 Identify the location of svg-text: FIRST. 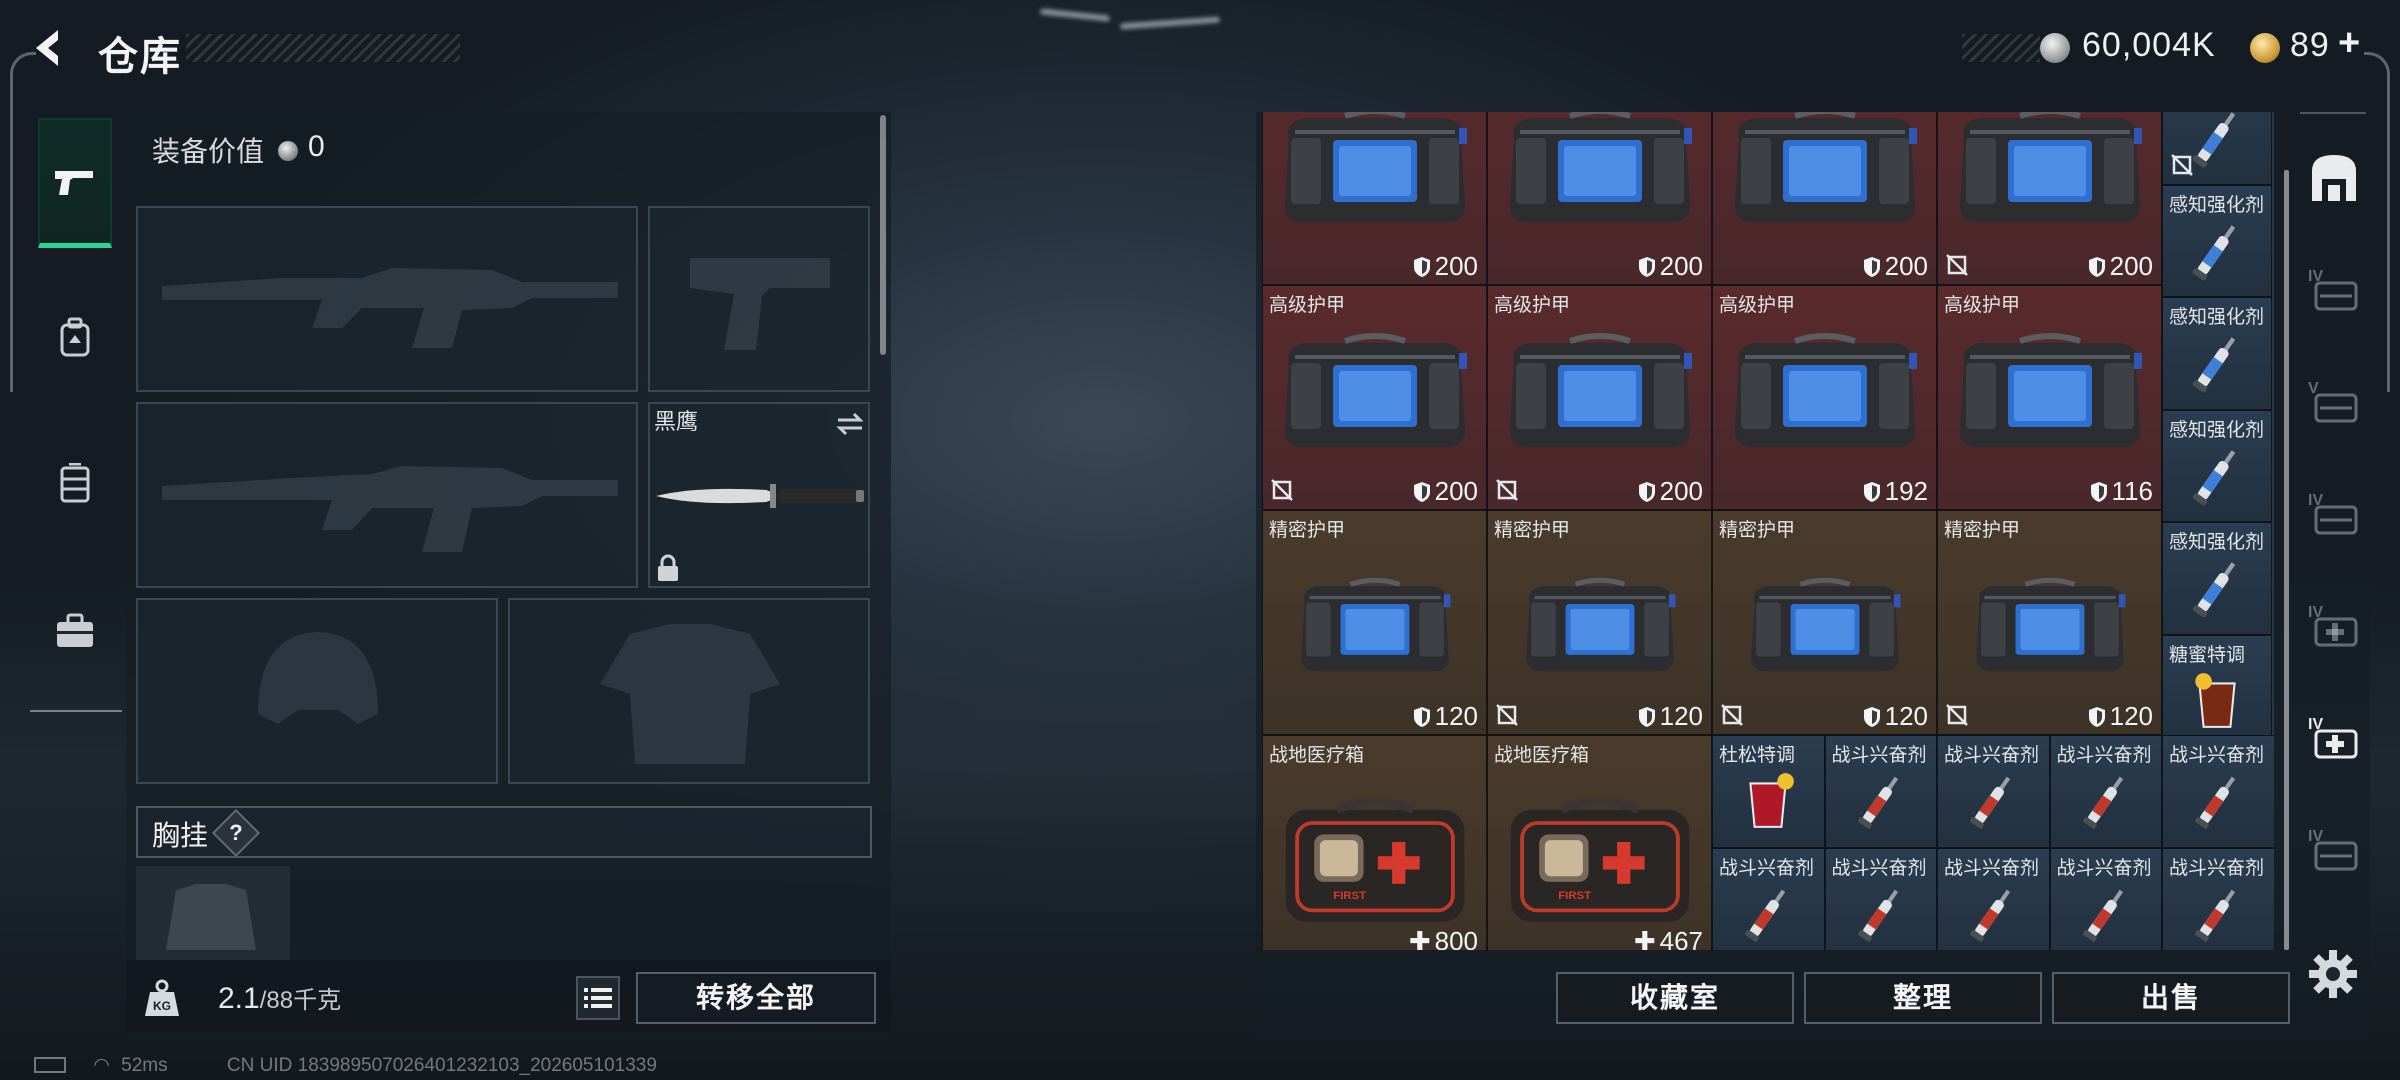
(1574, 896).